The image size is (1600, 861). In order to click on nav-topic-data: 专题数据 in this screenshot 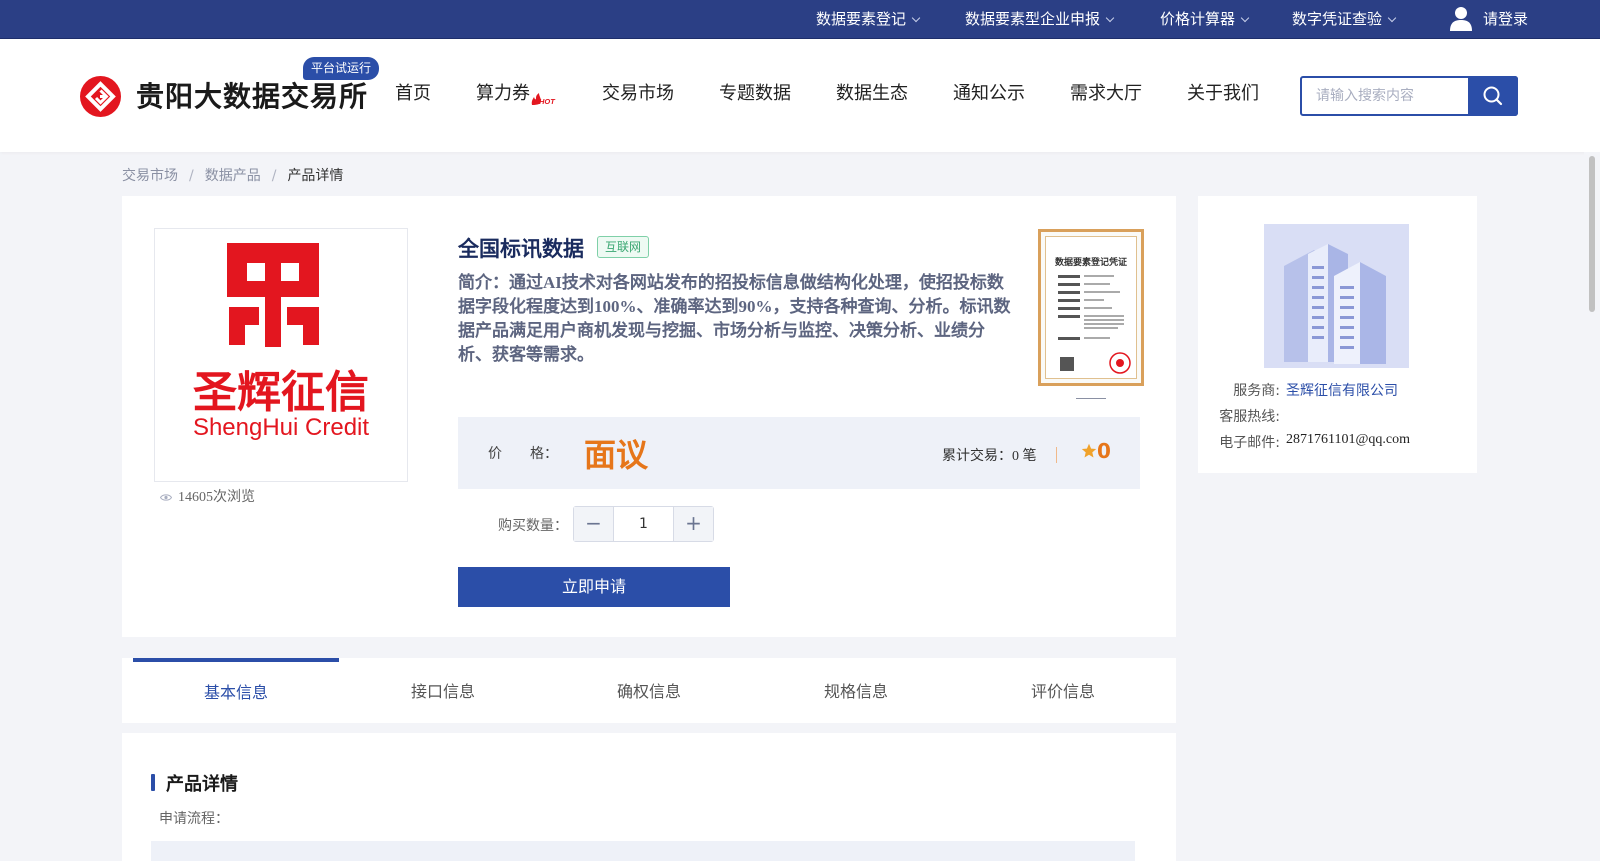, I will do `click(755, 94)`.